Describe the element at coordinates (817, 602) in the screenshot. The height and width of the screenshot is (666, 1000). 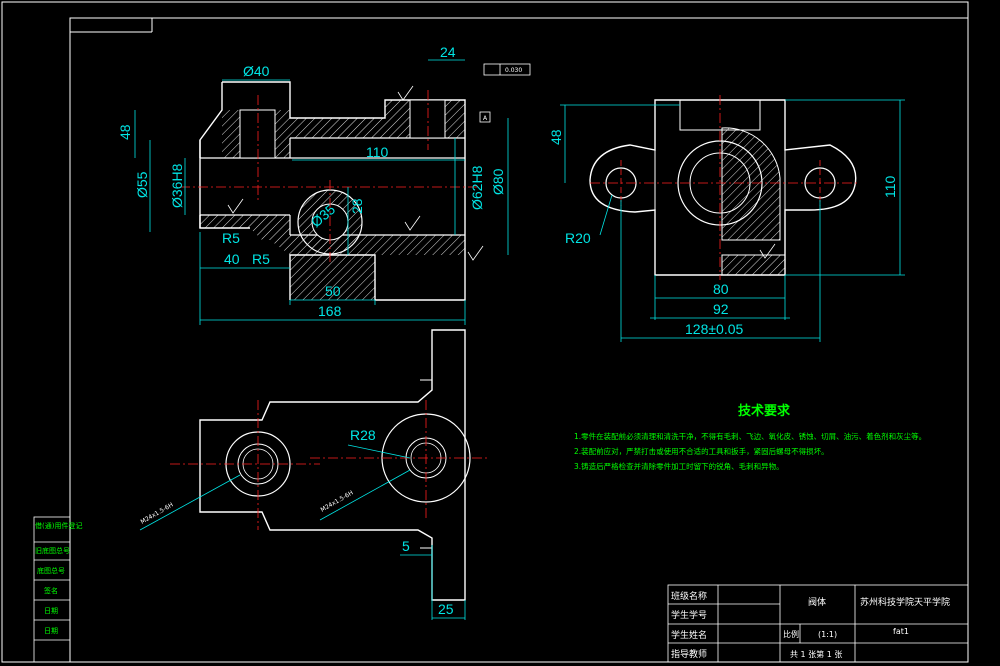
I see `tb-part-name: 阀体` at that location.